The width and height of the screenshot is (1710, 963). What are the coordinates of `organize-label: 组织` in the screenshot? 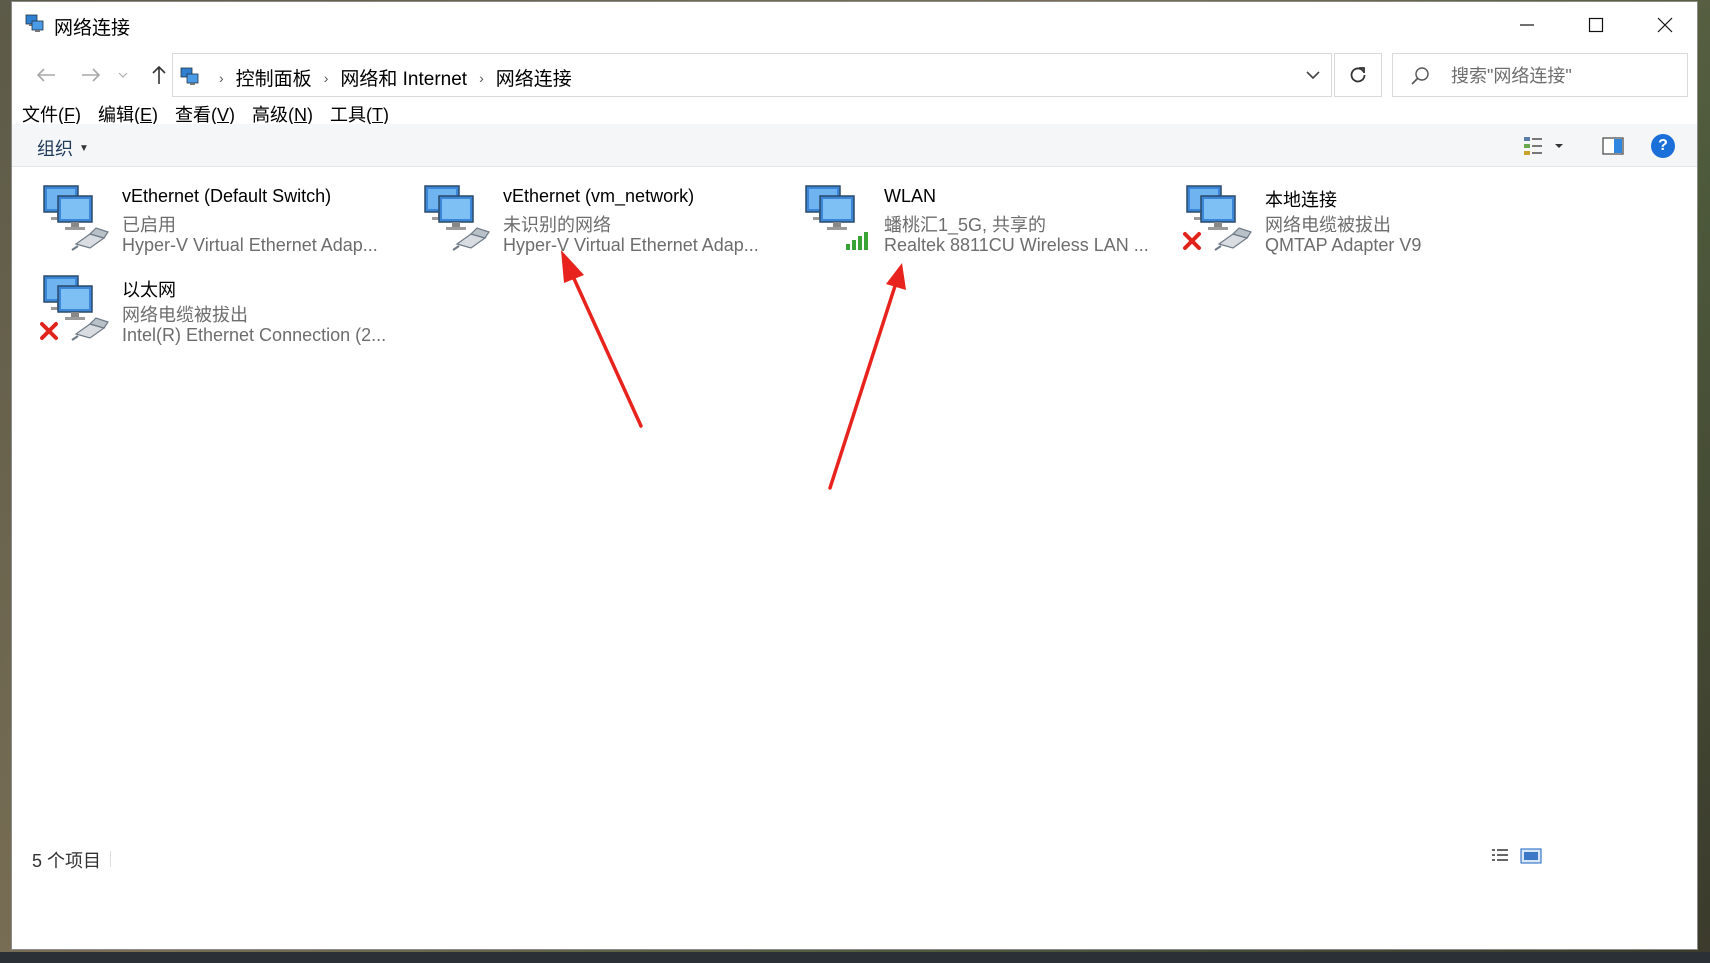 It's located at (55, 149).